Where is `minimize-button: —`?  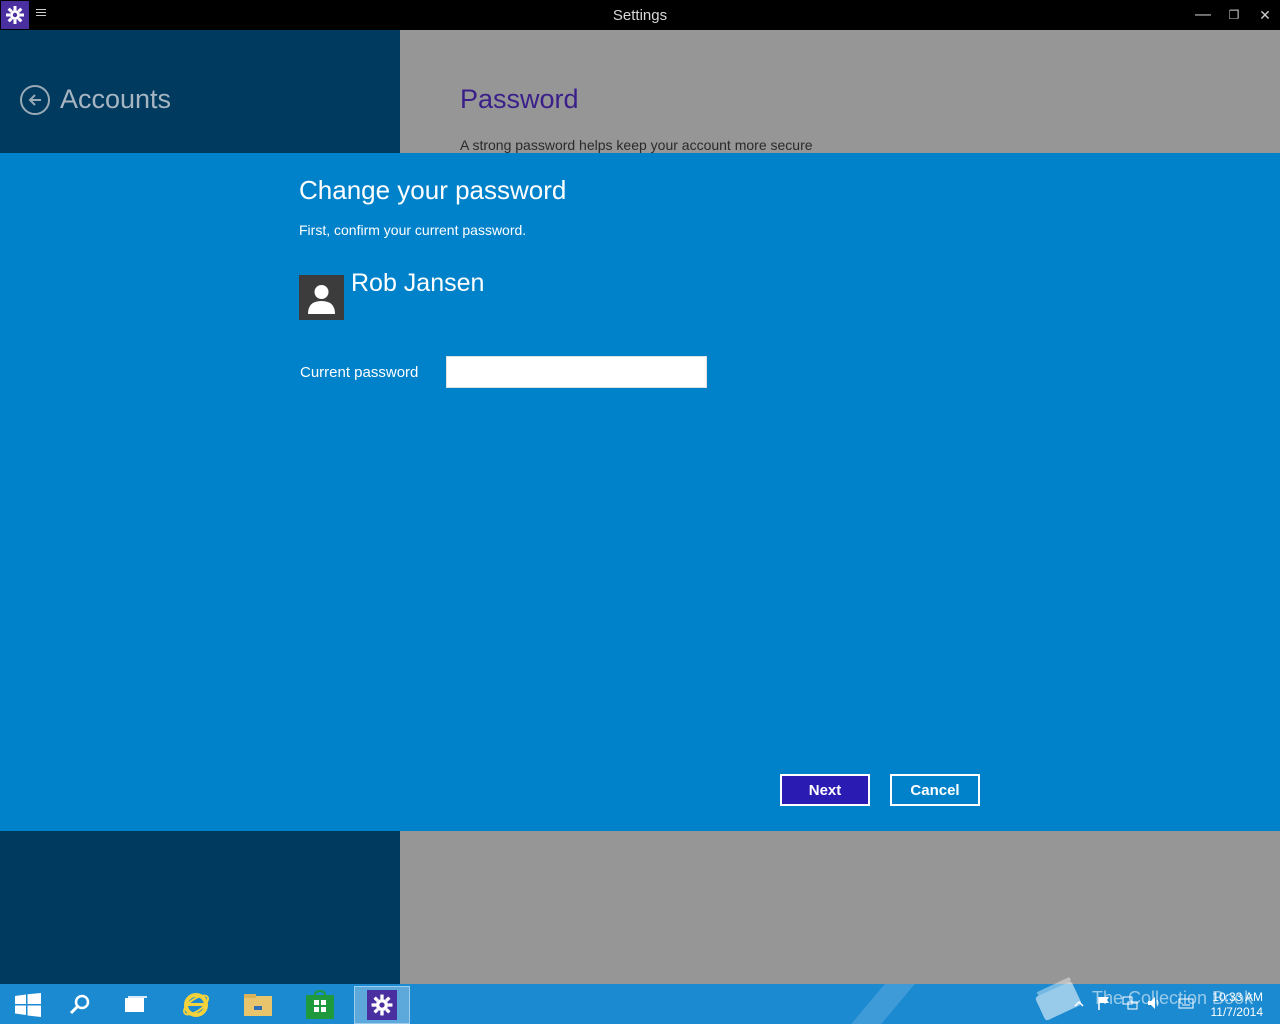 minimize-button: — is located at coordinates (1203, 15).